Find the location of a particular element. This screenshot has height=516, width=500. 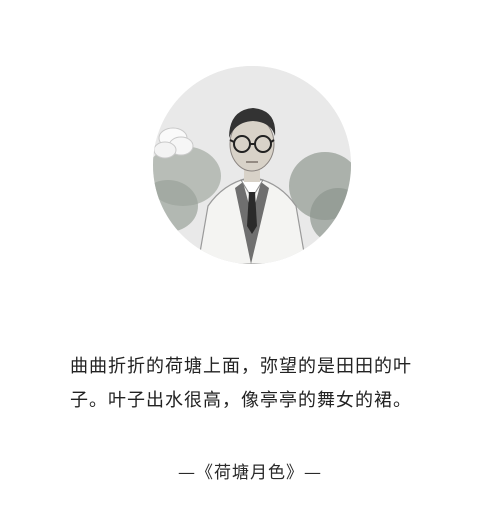

quote-line: 曲曲折折的荷塘上面，弥望的是田田的叶 is located at coordinates (241, 366).